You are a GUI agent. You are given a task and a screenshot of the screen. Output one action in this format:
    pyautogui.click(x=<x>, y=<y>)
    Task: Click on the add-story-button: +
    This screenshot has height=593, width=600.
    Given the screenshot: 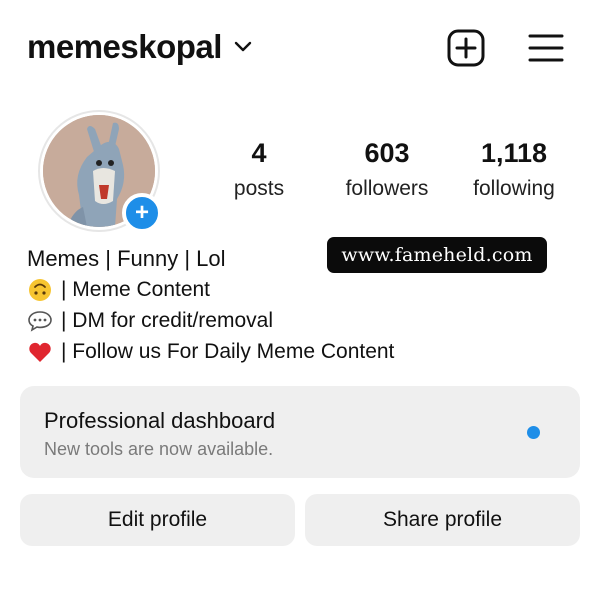 What is the action you would take?
    pyautogui.click(x=142, y=213)
    